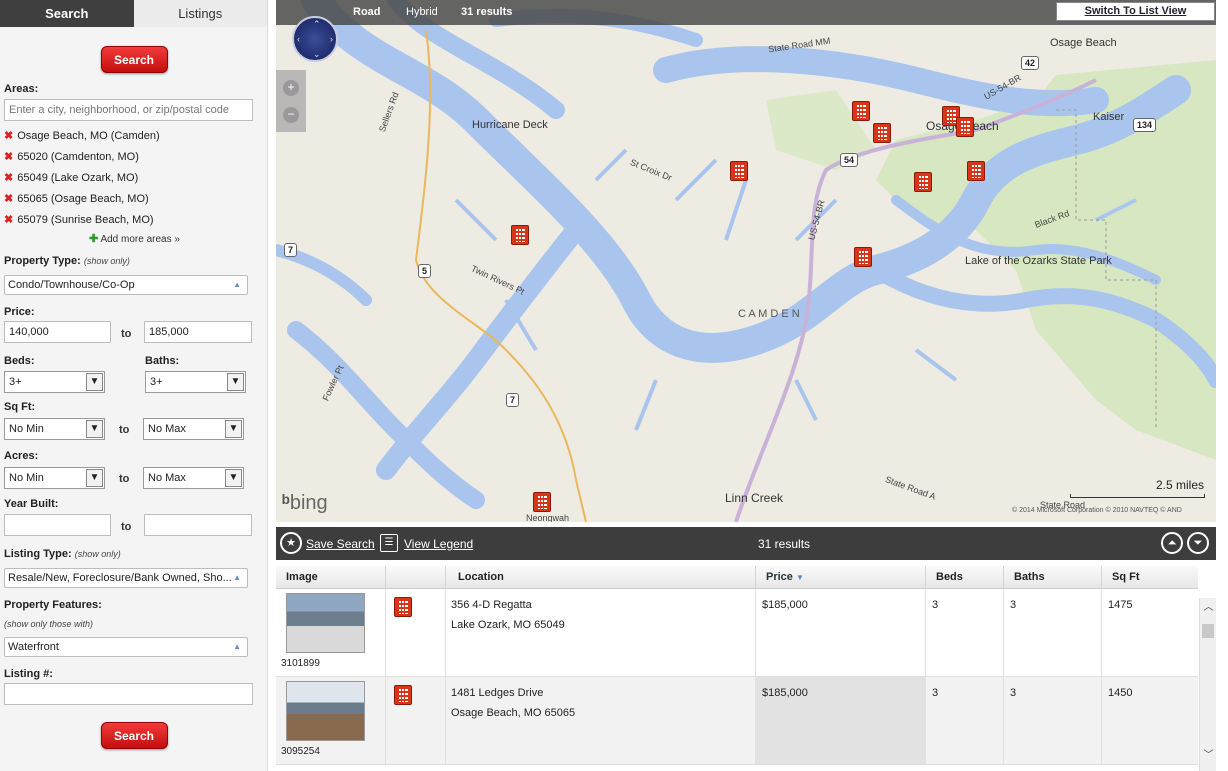 The width and height of the screenshot is (1228, 771). Describe the element at coordinates (331, 577) in the screenshot. I see `column-header-image: Image` at that location.